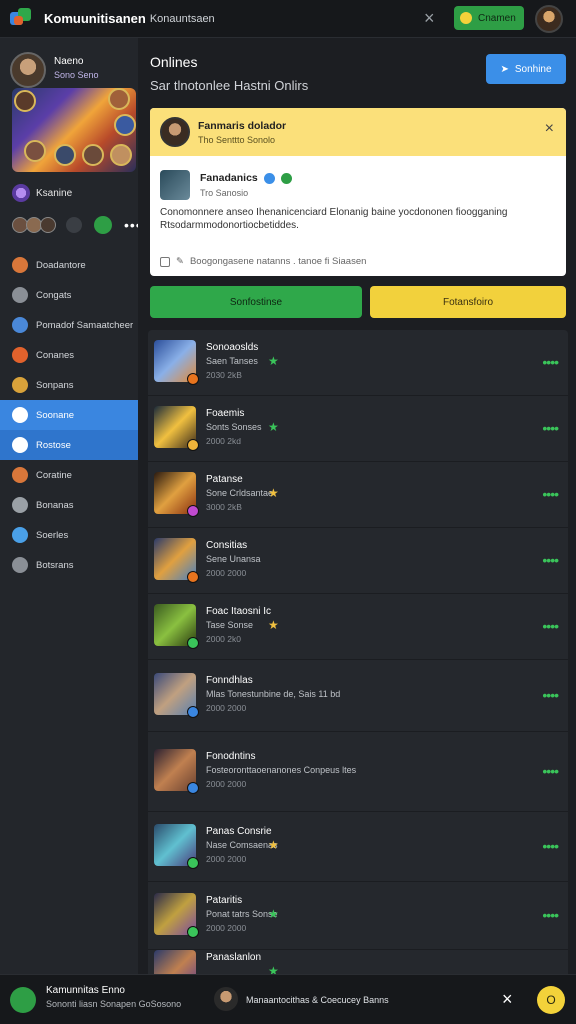 The width and height of the screenshot is (576, 1024). I want to click on comment-icon, so click(165, 261).